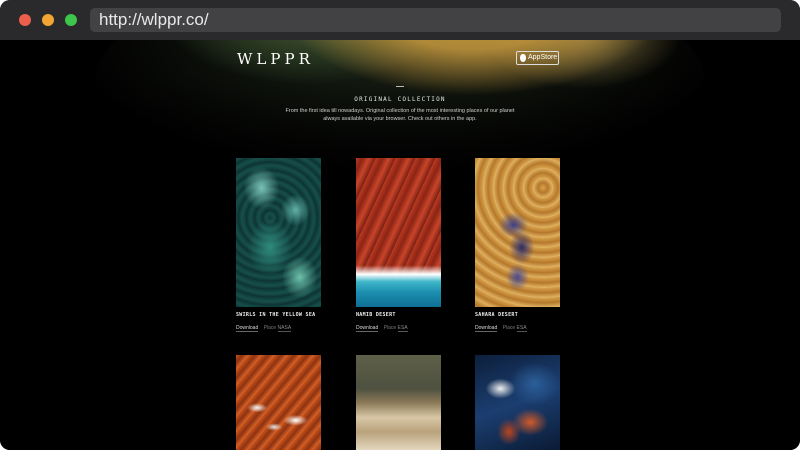 The width and height of the screenshot is (800, 450). Describe the element at coordinates (48, 20) in the screenshot. I see `minimize-window-button` at that location.